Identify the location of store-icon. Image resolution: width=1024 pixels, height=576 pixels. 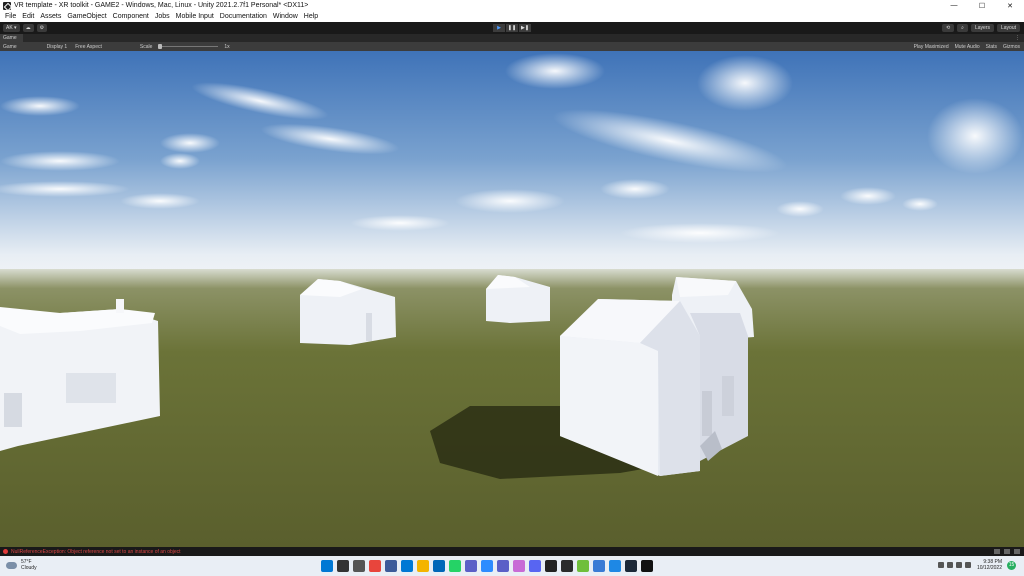
(439, 566).